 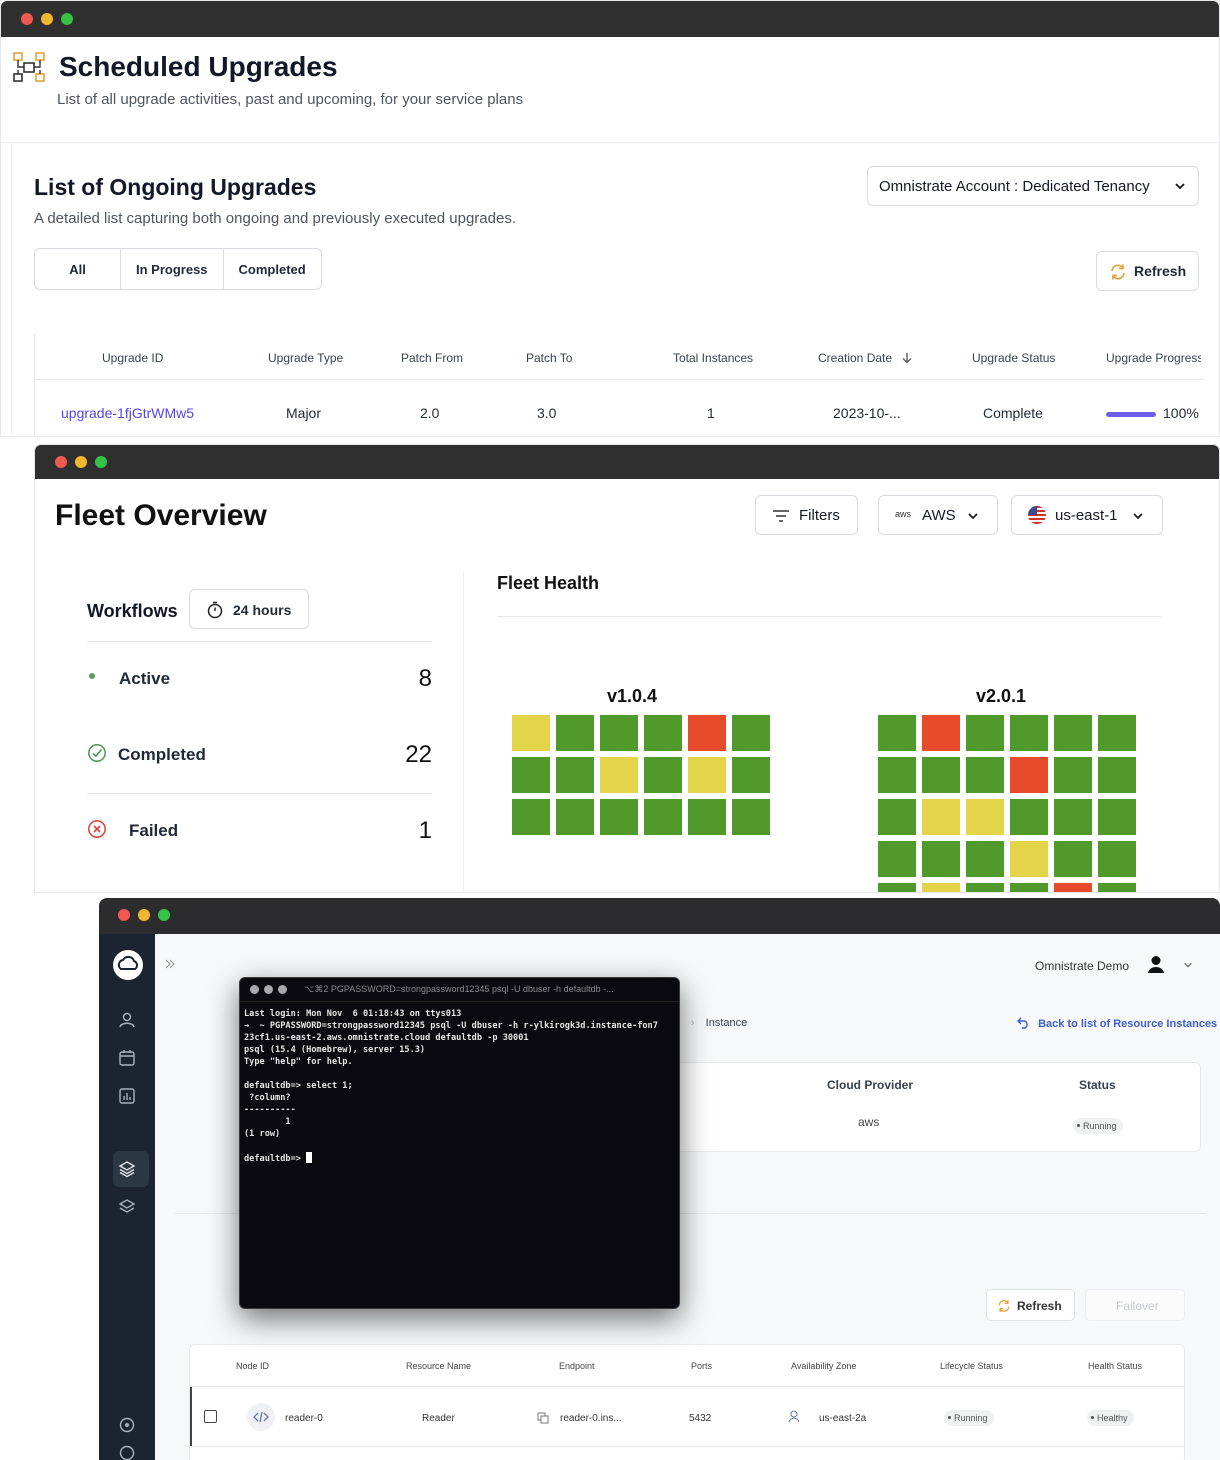 What do you see at coordinates (304, 1418) in the screenshot?
I see `node-id-cell: reader-0` at bounding box center [304, 1418].